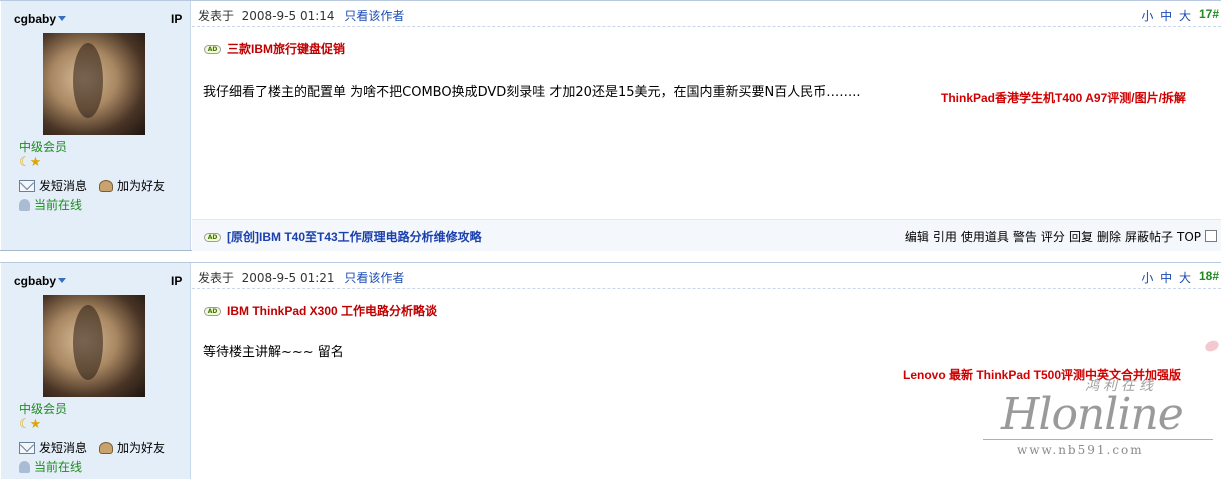  What do you see at coordinates (1189, 237) in the screenshot?
I see `top-button: TOP` at bounding box center [1189, 237].